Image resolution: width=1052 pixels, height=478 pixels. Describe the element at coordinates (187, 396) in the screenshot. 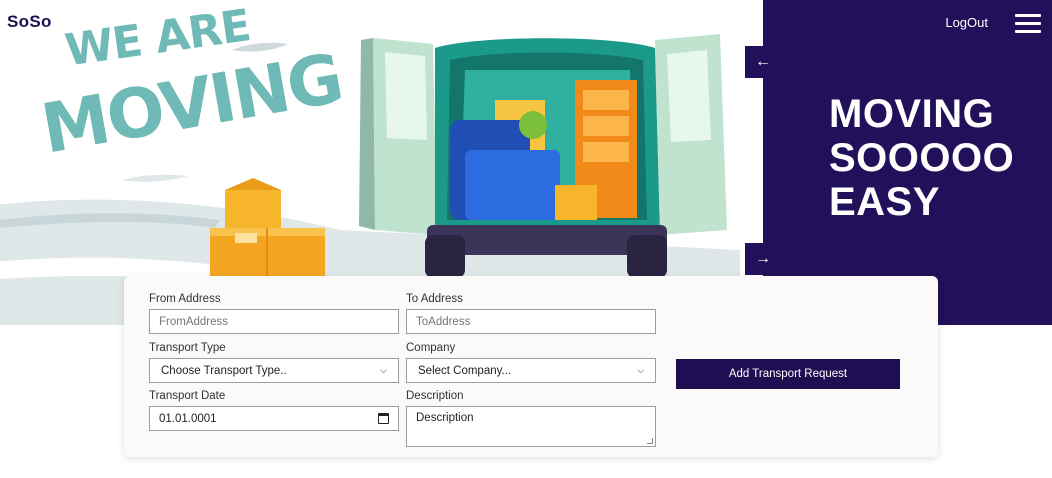

I see `transport-date-label: Transport Date` at that location.